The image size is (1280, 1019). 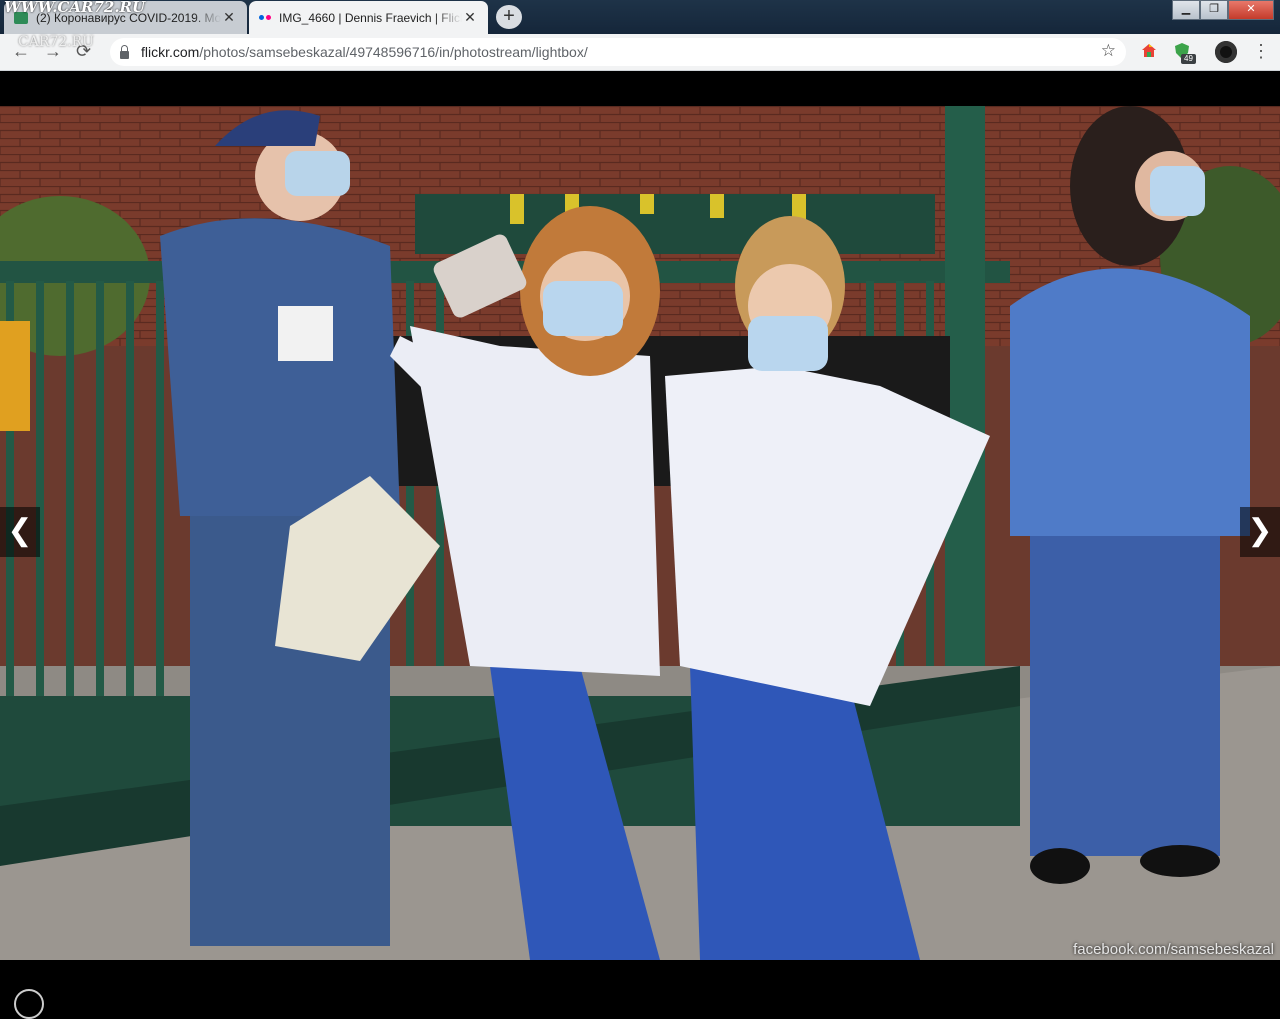 I want to click on new-tab-button: +, so click(x=509, y=17).